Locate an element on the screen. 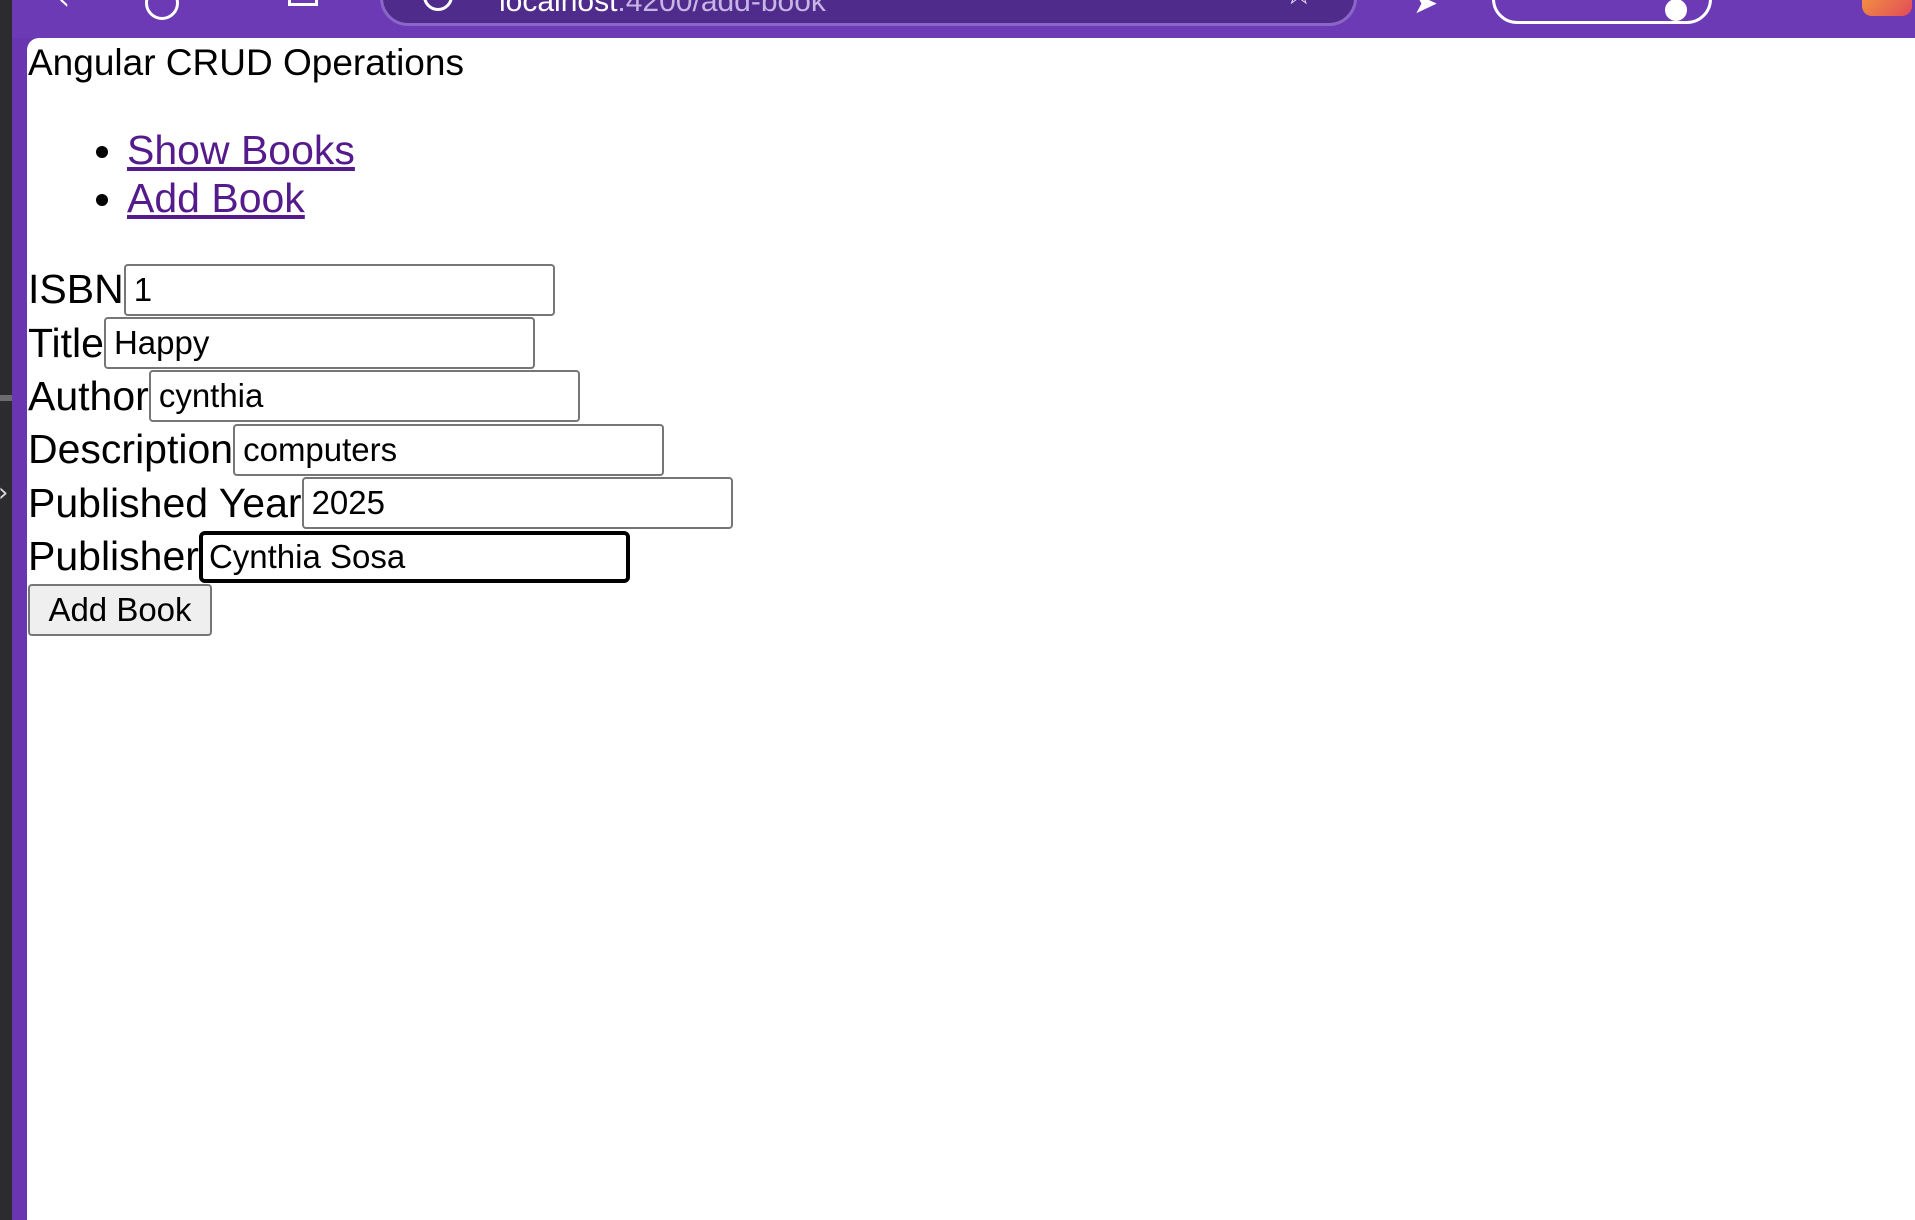 The height and width of the screenshot is (1220, 1915). app-title: Angular CRUD Operations is located at coordinates (246, 62).